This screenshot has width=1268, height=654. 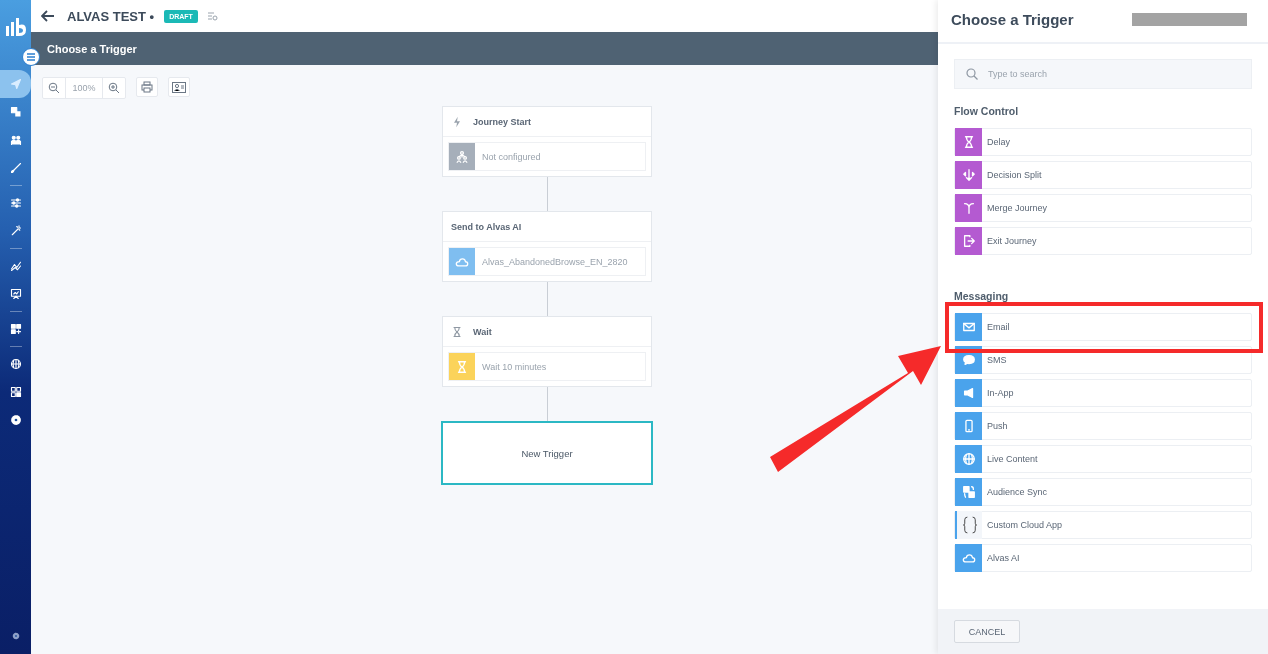 I want to click on split-arrows-icon, so click(x=968, y=175).